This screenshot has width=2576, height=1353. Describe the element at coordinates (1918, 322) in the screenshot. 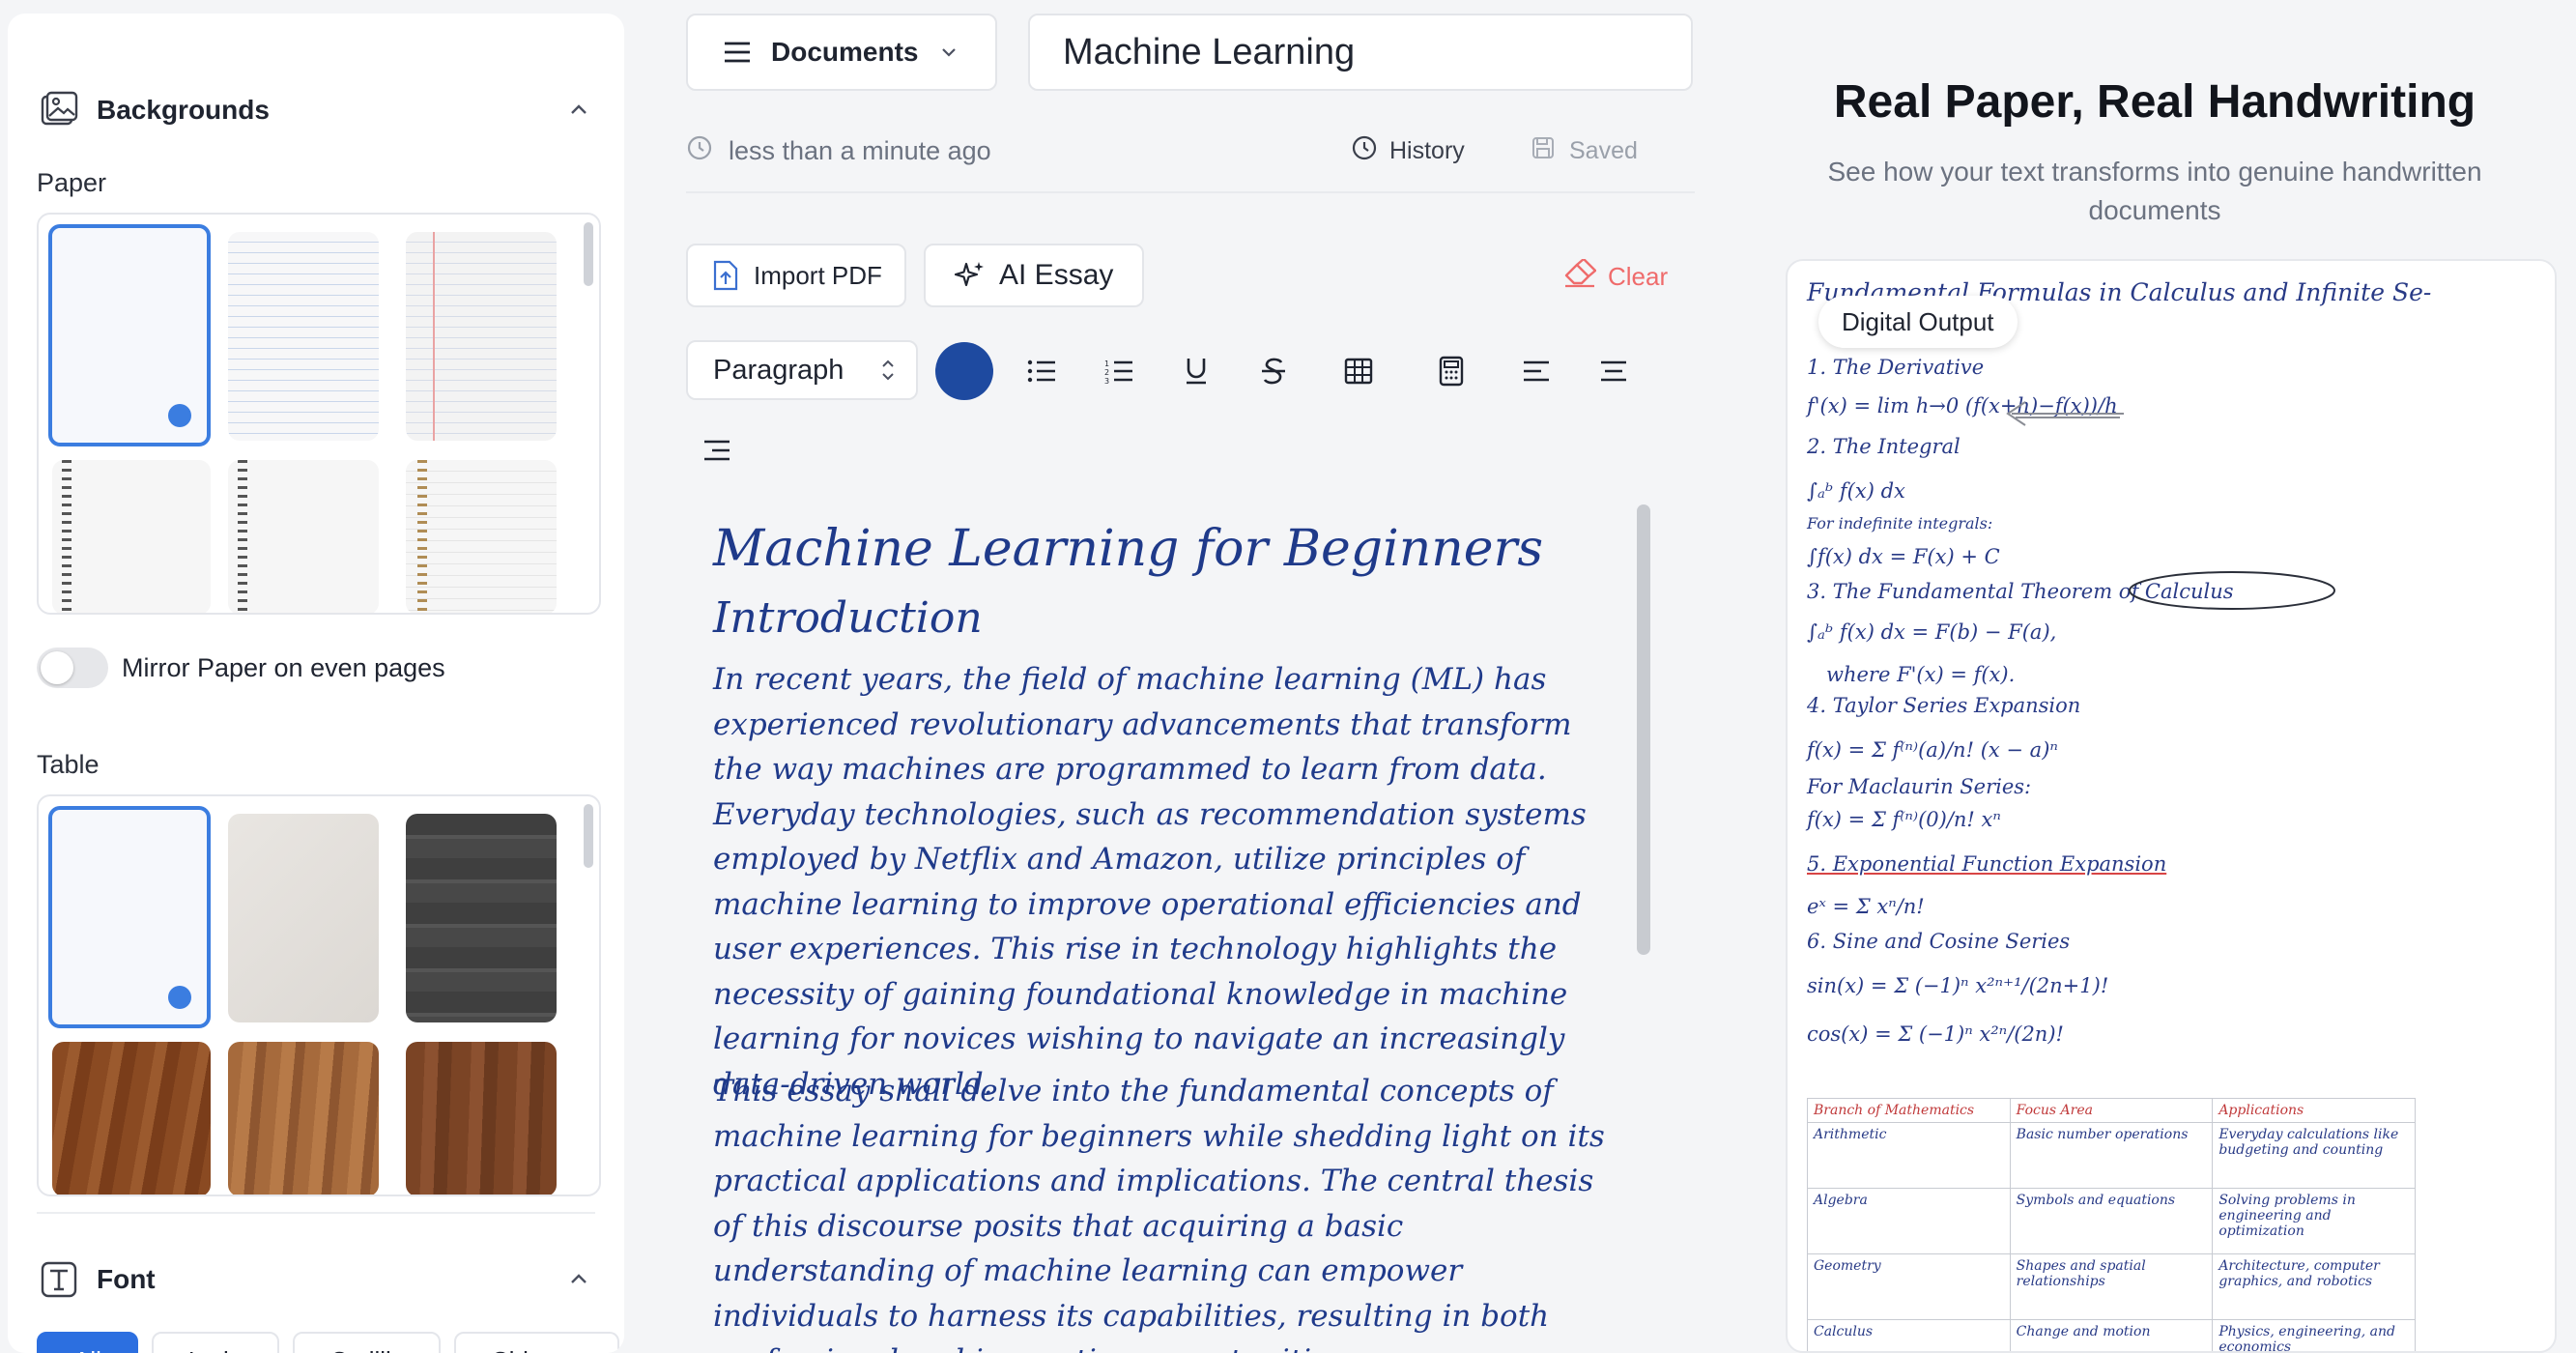

I see `digital-output-badge: Digital Output` at that location.